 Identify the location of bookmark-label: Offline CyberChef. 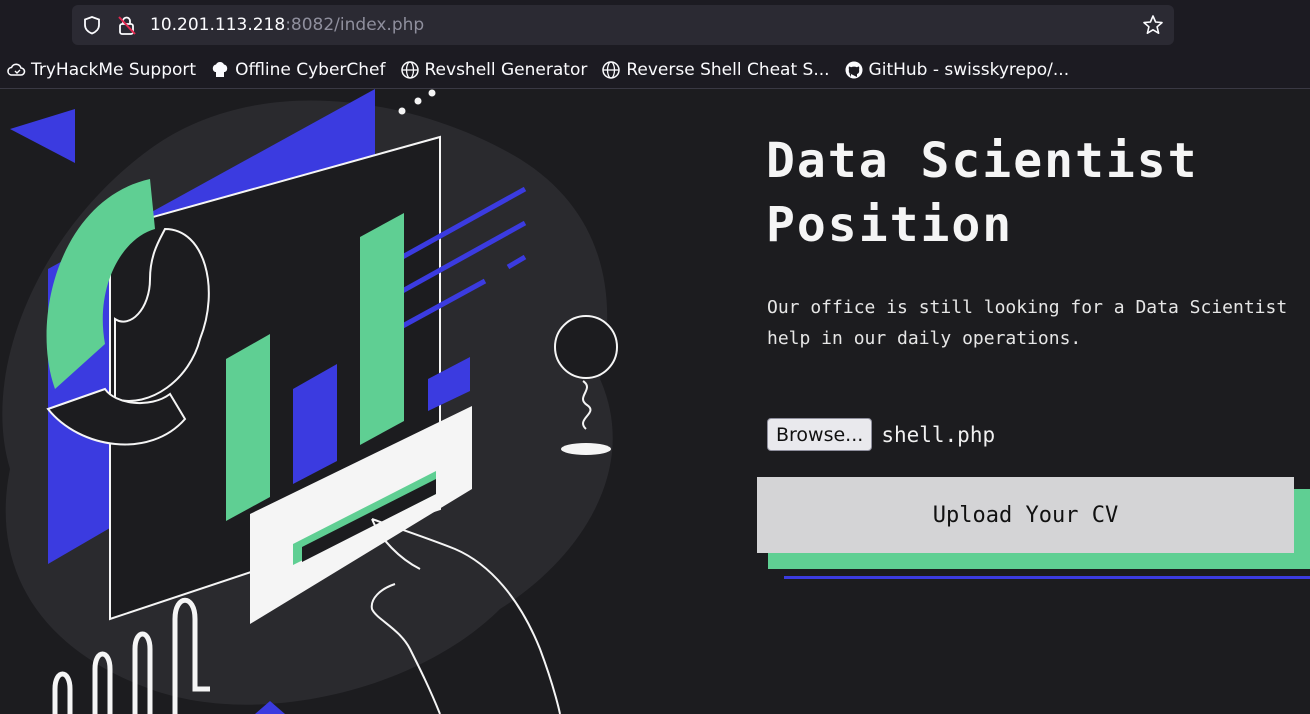
(310, 70).